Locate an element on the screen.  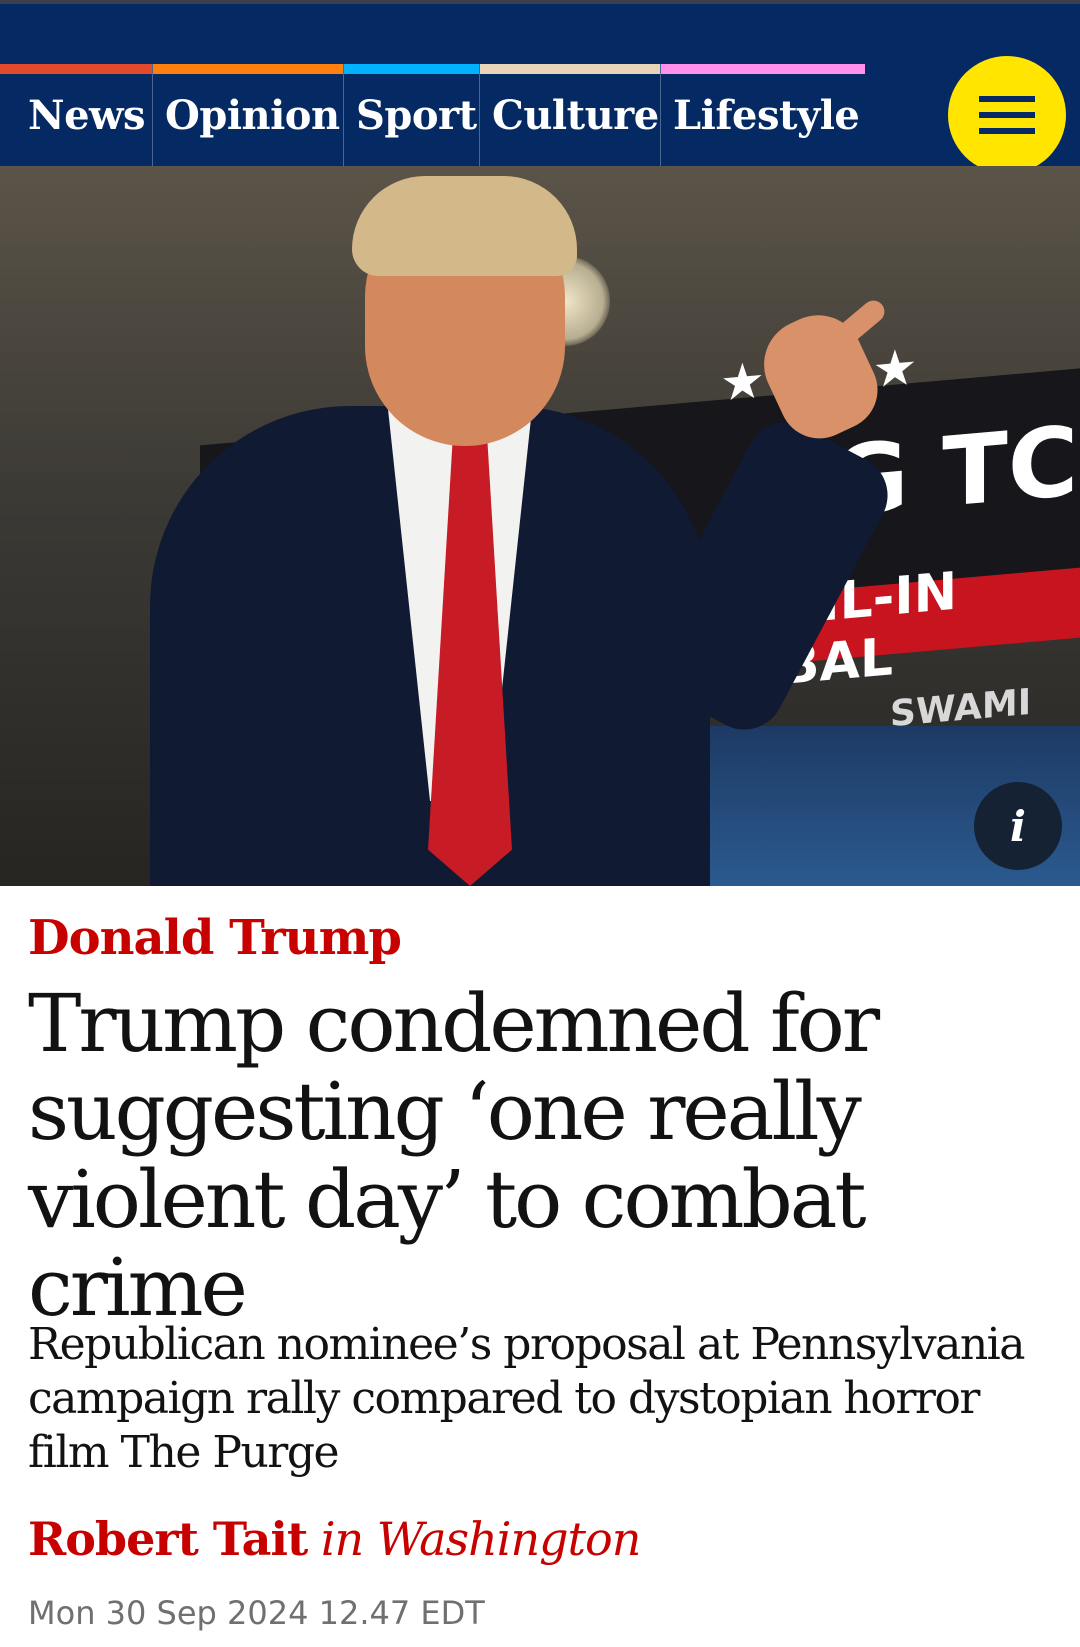
nav-pillar-label: Opinion is located at coordinates (252, 115).